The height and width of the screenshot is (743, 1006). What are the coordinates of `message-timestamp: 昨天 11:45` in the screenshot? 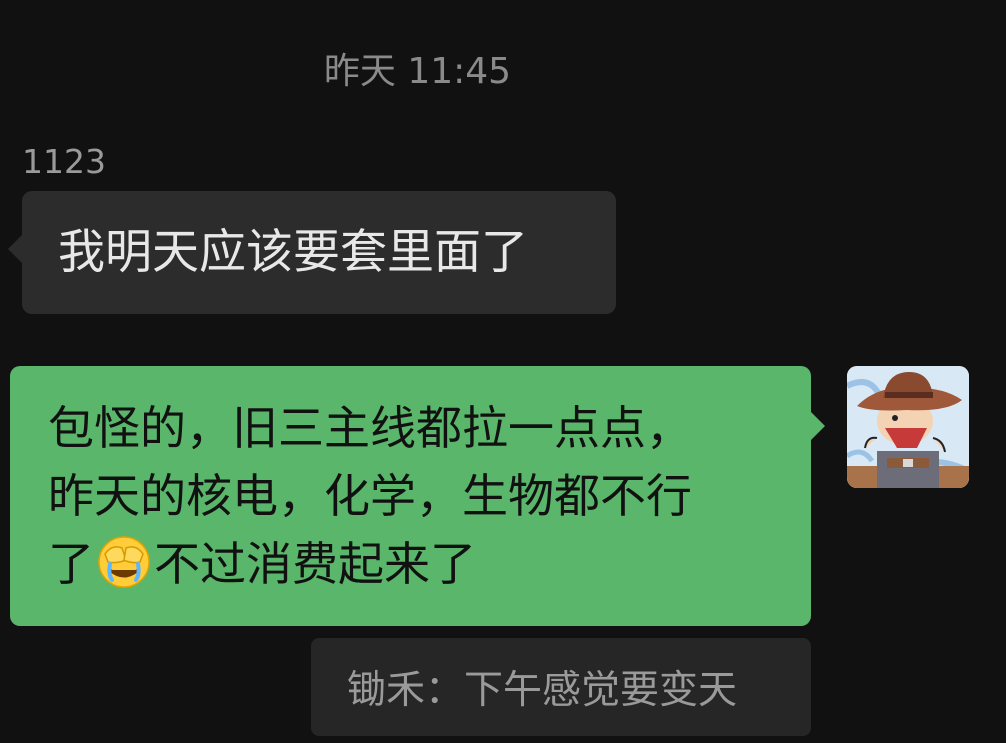 It's located at (417, 71).